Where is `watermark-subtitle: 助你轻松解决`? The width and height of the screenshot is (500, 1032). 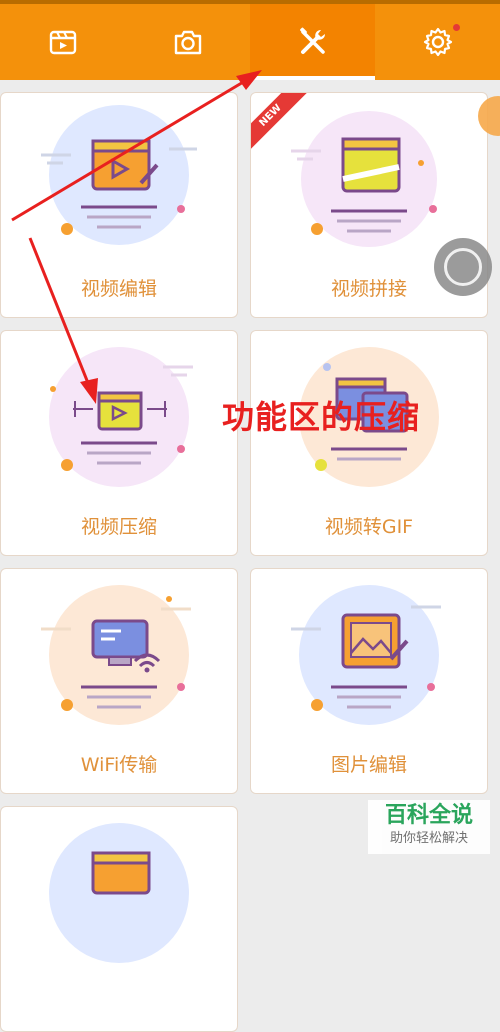
watermark-subtitle: 助你轻松解决 is located at coordinates (428, 838).